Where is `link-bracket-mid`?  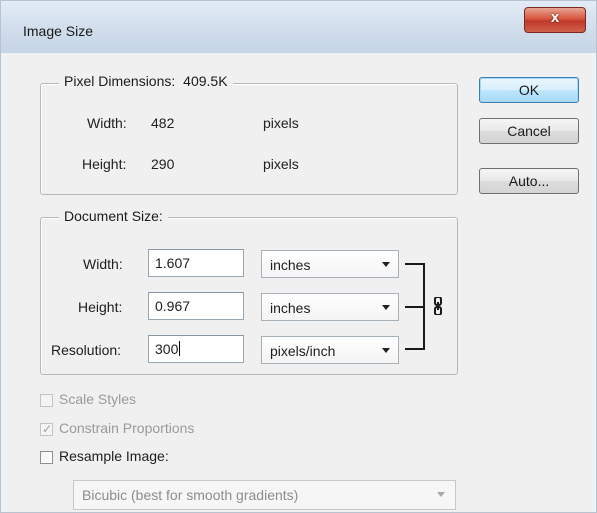 link-bracket-mid is located at coordinates (414, 307).